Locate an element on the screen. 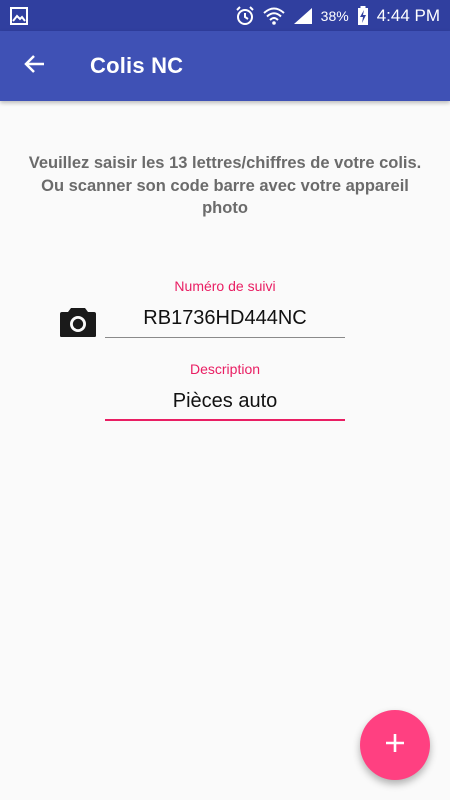 The height and width of the screenshot is (800, 450). tracking-number-label: Numéro de suivi is located at coordinates (225, 286).